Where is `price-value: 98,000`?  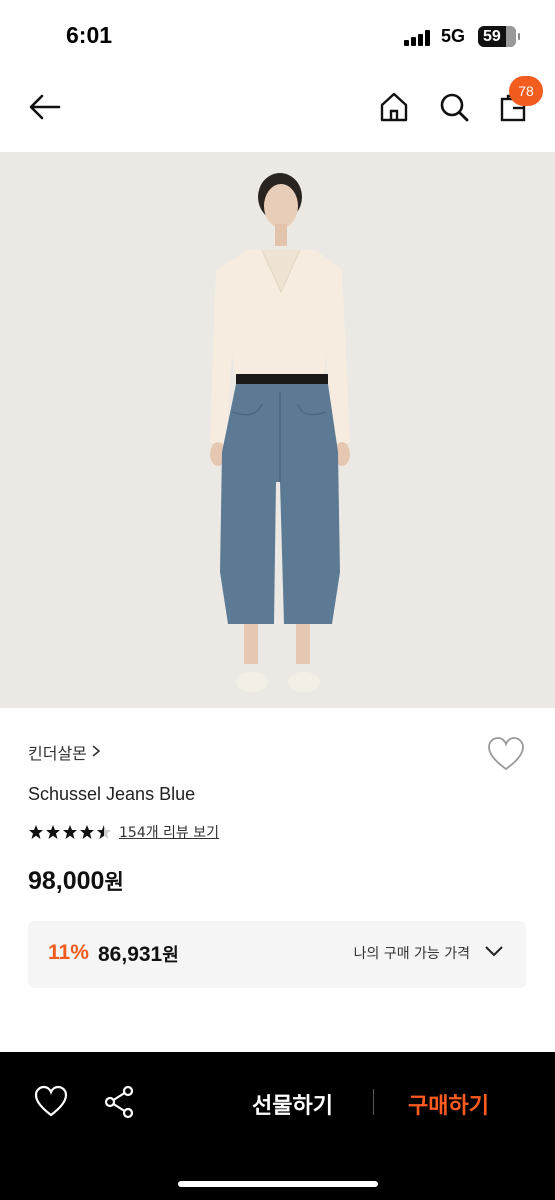 price-value: 98,000 is located at coordinates (66, 881).